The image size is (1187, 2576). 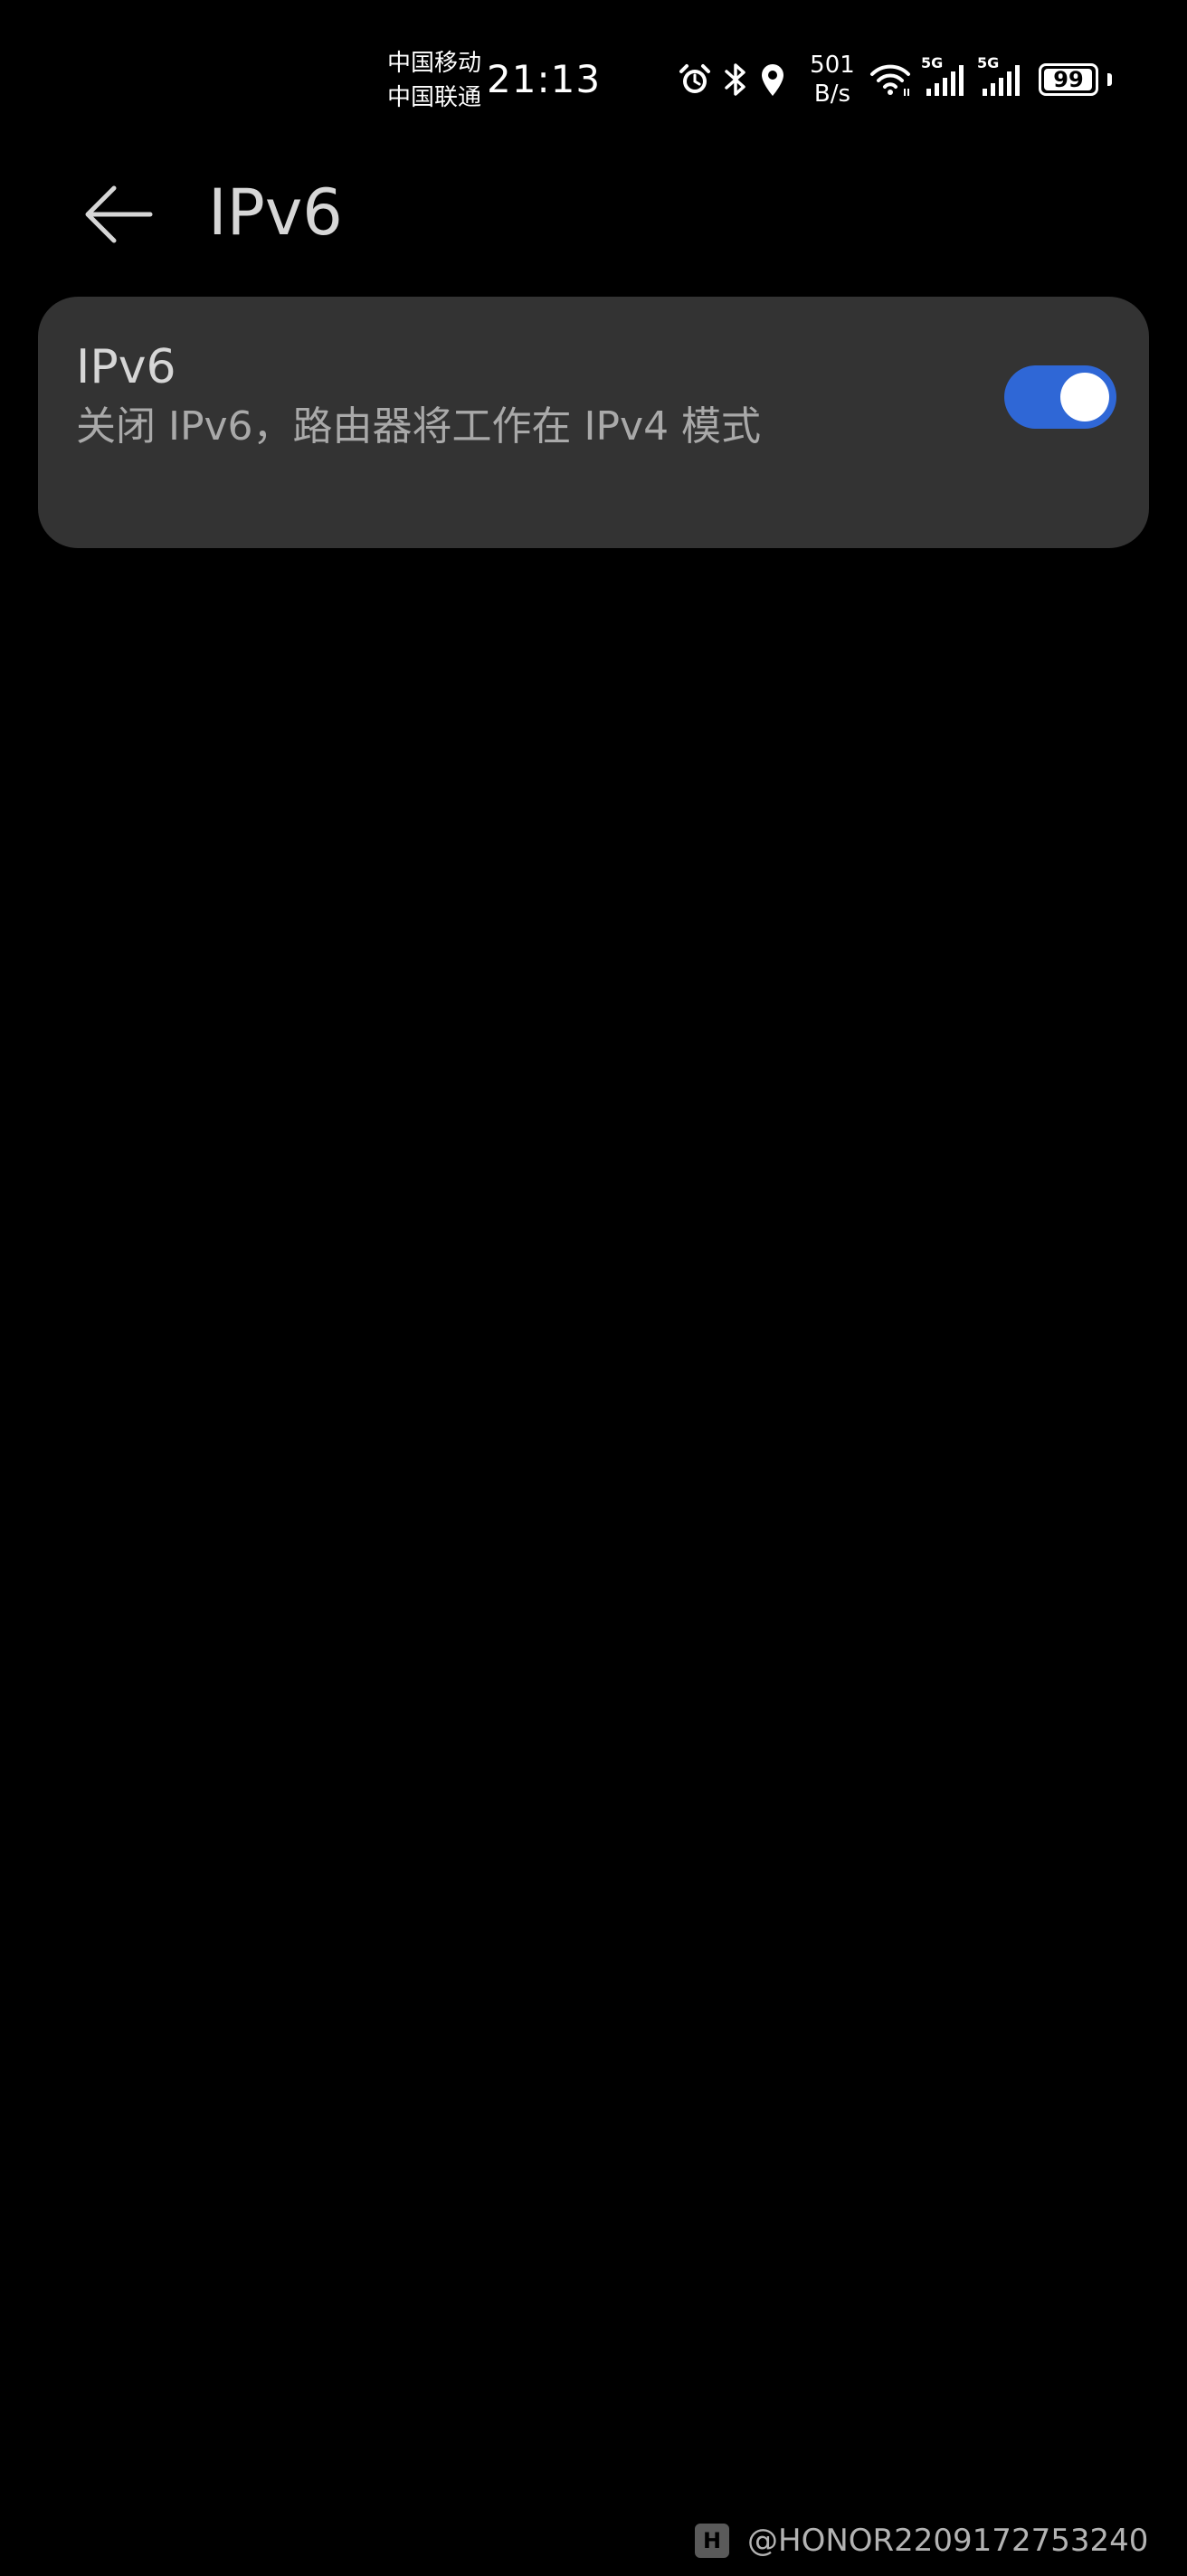 What do you see at coordinates (695, 80) in the screenshot?
I see `alarm-icon` at bounding box center [695, 80].